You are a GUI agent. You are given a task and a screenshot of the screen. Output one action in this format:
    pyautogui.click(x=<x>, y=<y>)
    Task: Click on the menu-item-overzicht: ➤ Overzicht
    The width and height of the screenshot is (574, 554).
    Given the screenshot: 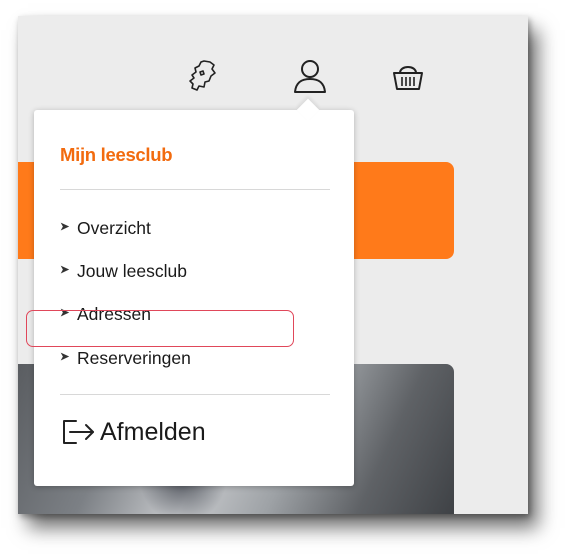 What is the action you would take?
    pyautogui.click(x=105, y=228)
    